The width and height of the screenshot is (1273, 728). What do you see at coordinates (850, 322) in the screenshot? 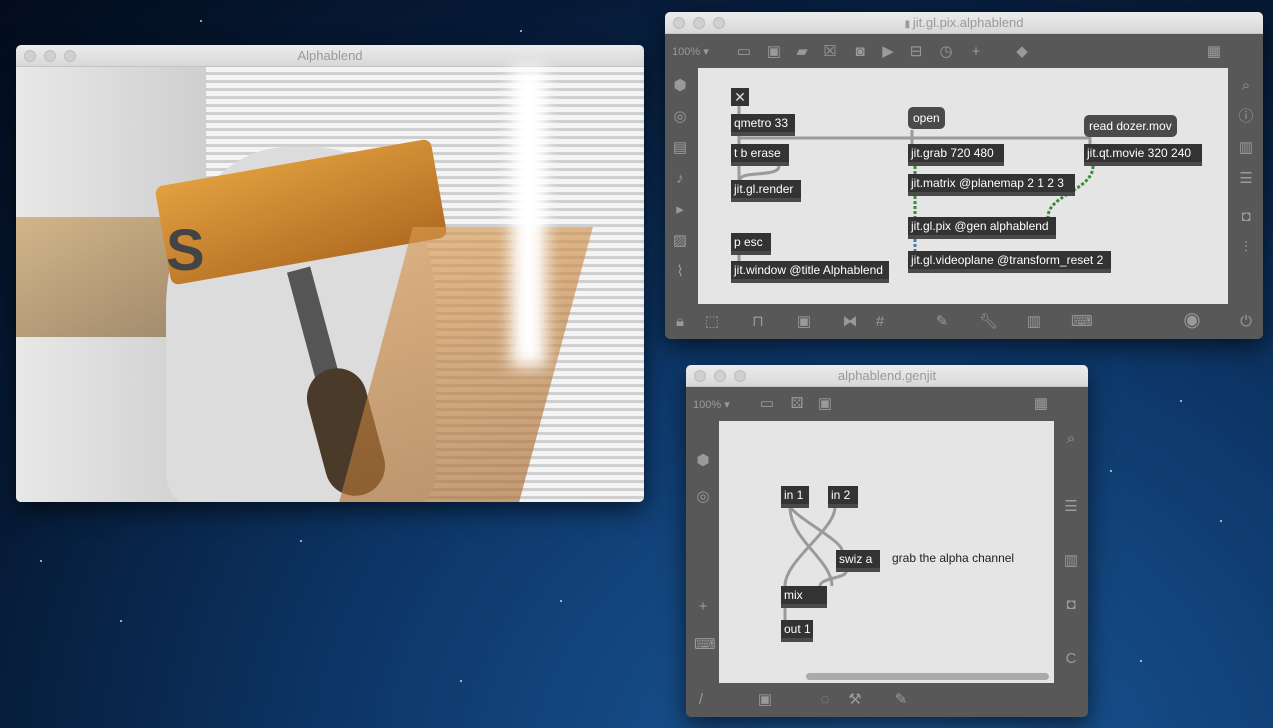
I see `mute-icon: ⧓` at bounding box center [850, 322].